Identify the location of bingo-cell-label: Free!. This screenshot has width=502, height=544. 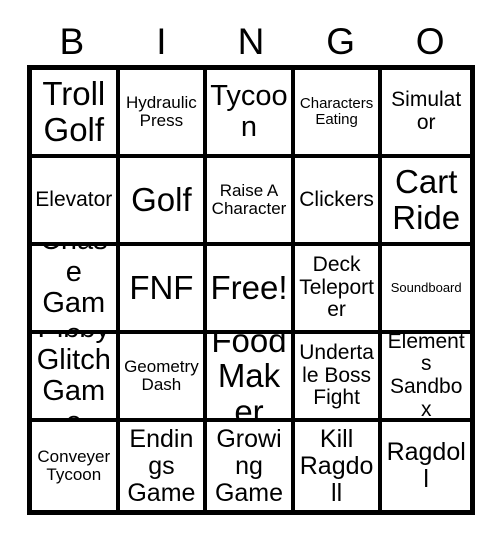
(249, 288).